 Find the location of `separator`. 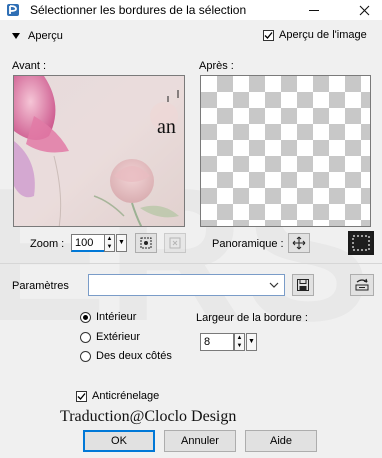

separator is located at coordinates (191, 263).